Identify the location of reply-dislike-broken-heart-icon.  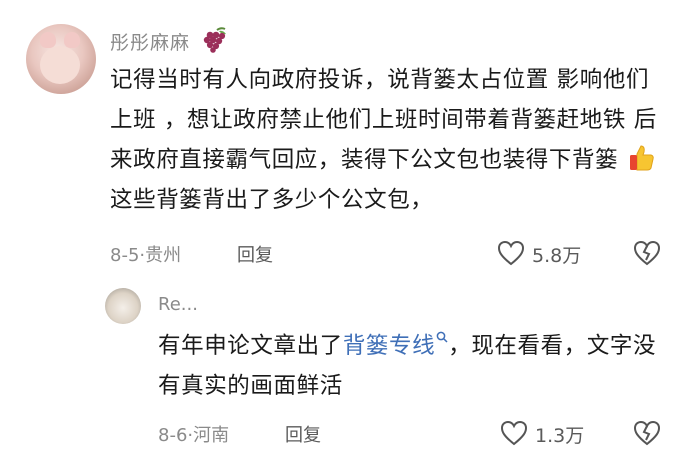
(647, 433).